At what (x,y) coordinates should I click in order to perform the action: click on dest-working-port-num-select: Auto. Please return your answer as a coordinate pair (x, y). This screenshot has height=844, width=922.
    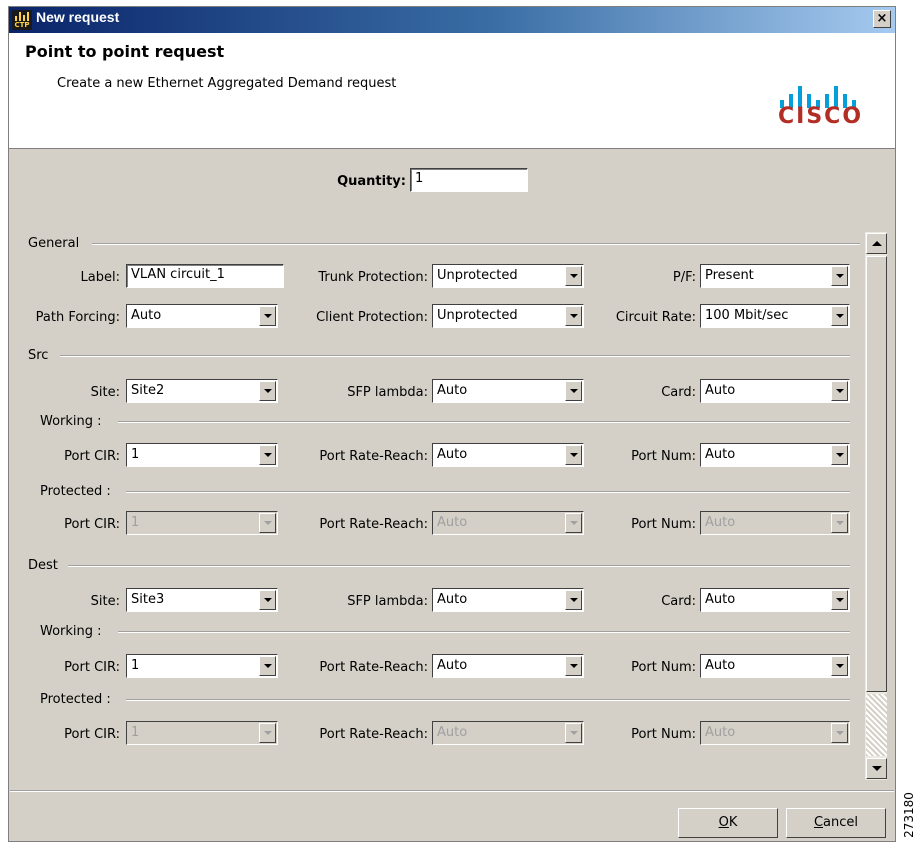
    Looking at the image, I should click on (775, 666).